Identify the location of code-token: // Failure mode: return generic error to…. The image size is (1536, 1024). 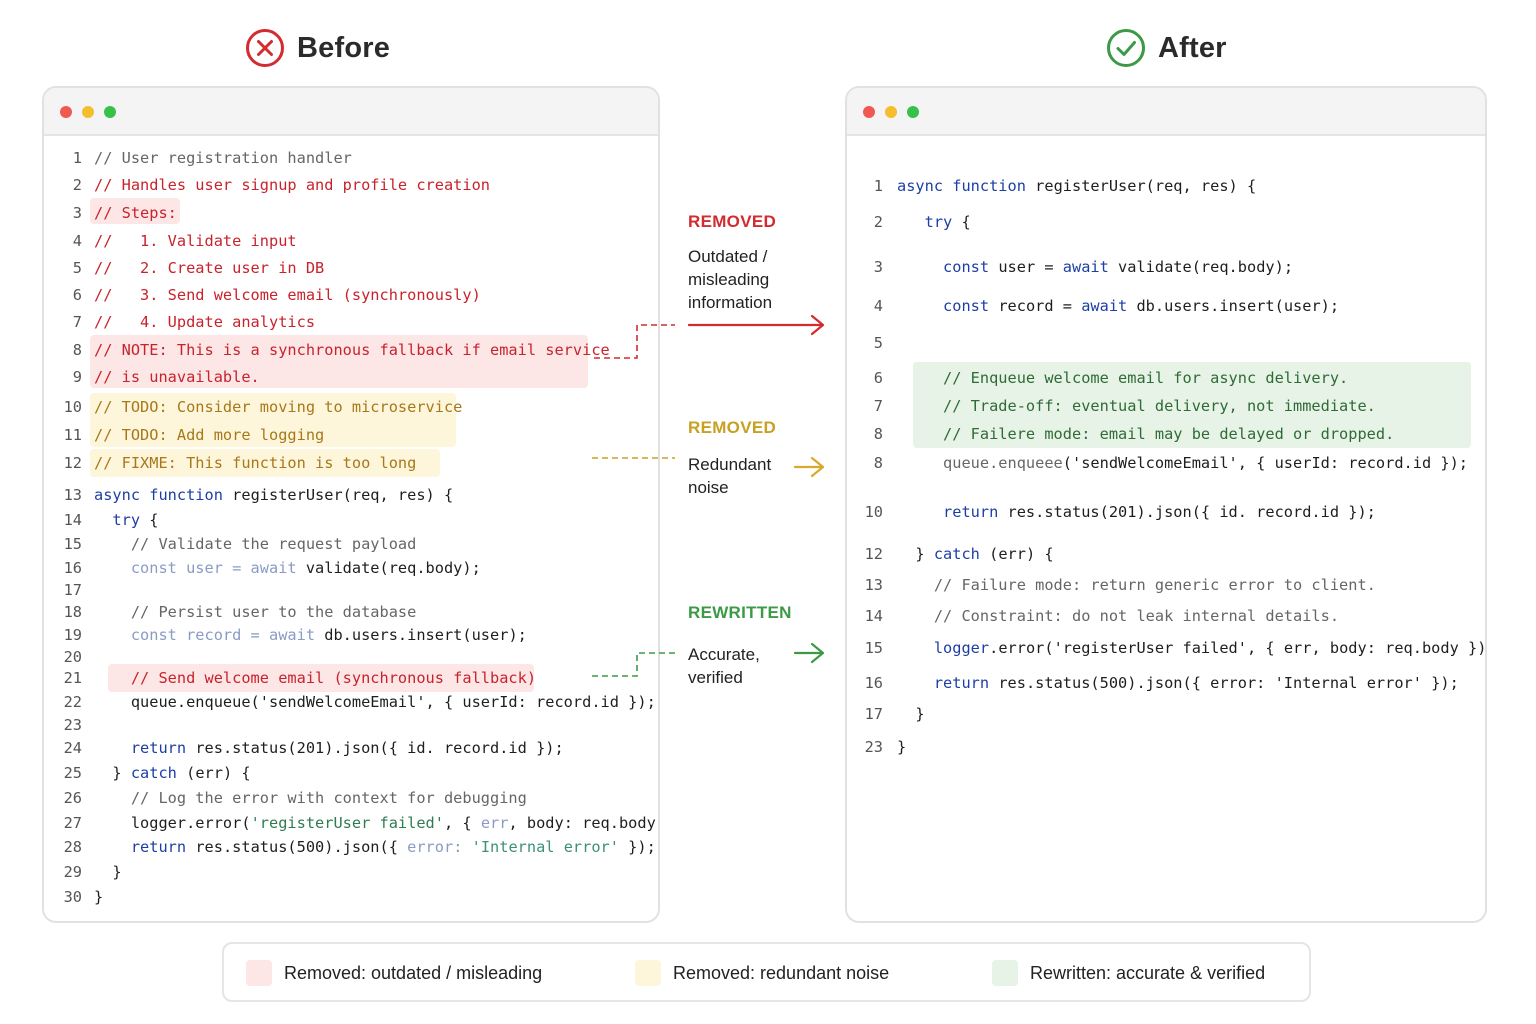
(1136, 585).